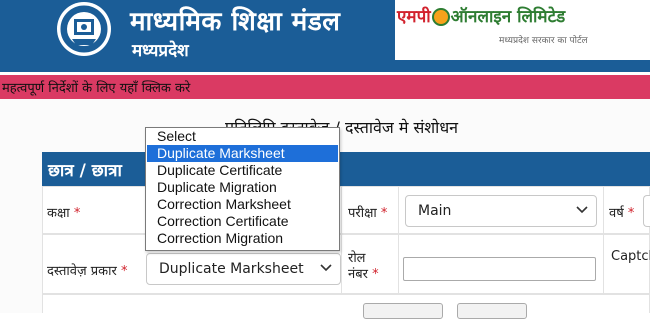  I want to click on mponline-wordmark: एमपी ऑनलाइन लिमिटेड, so click(481, 17).